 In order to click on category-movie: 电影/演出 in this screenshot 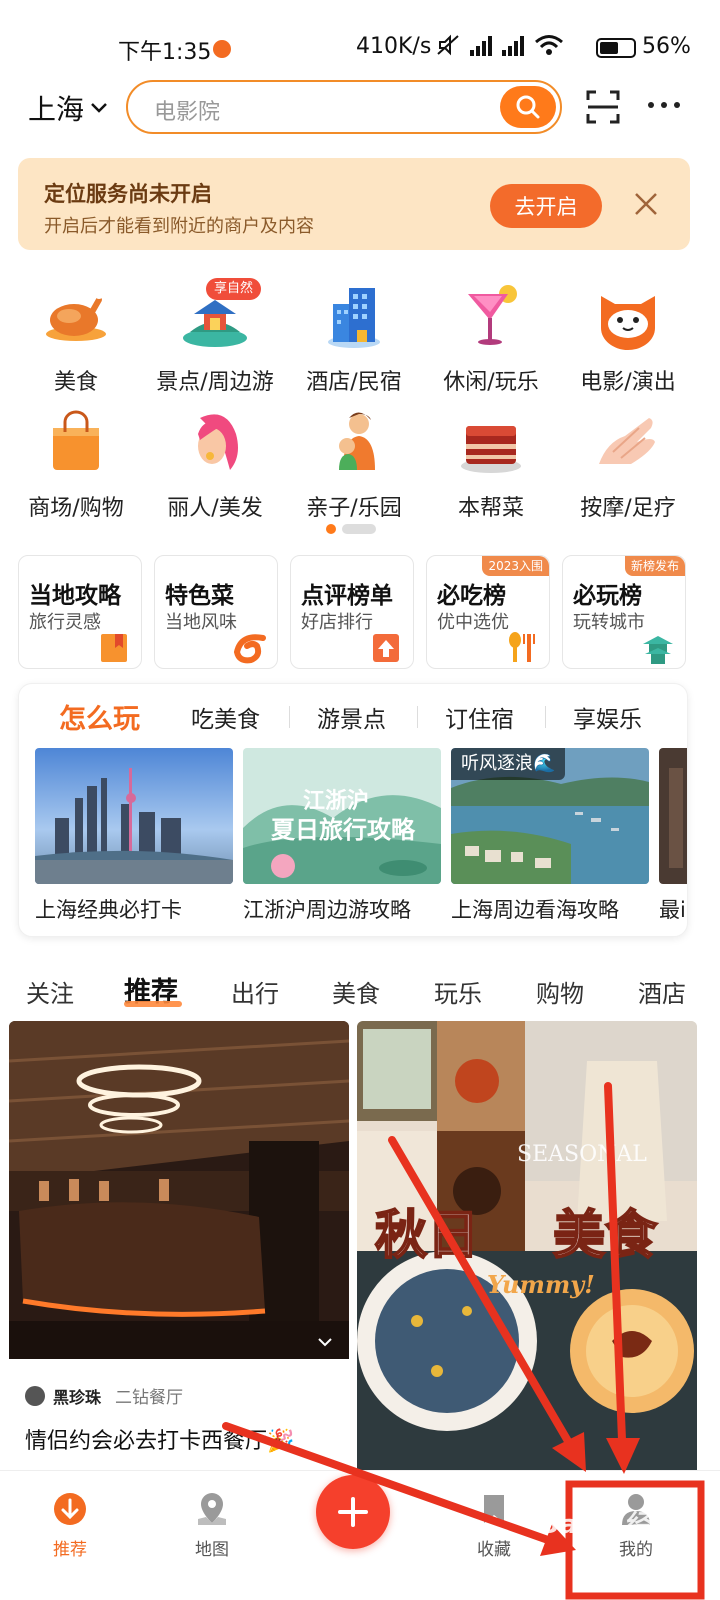, I will do `click(628, 339)`.